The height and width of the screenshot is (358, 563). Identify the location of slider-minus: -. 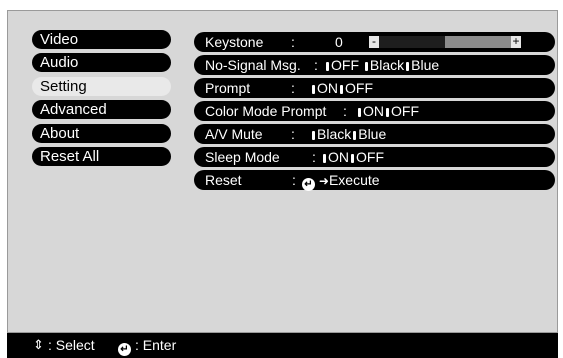
(374, 41).